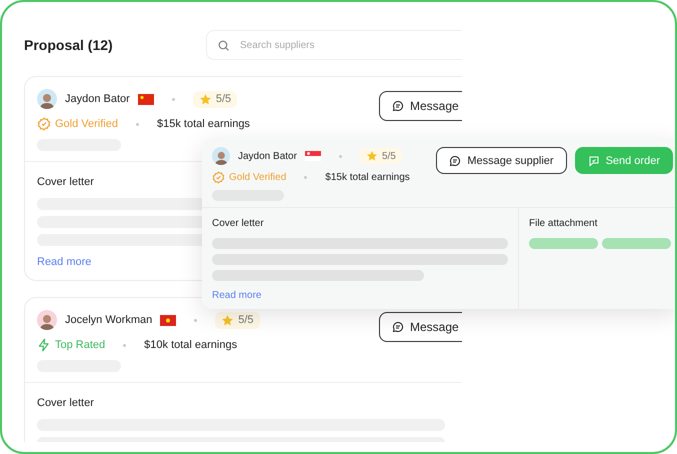  I want to click on search-icon, so click(223, 45).